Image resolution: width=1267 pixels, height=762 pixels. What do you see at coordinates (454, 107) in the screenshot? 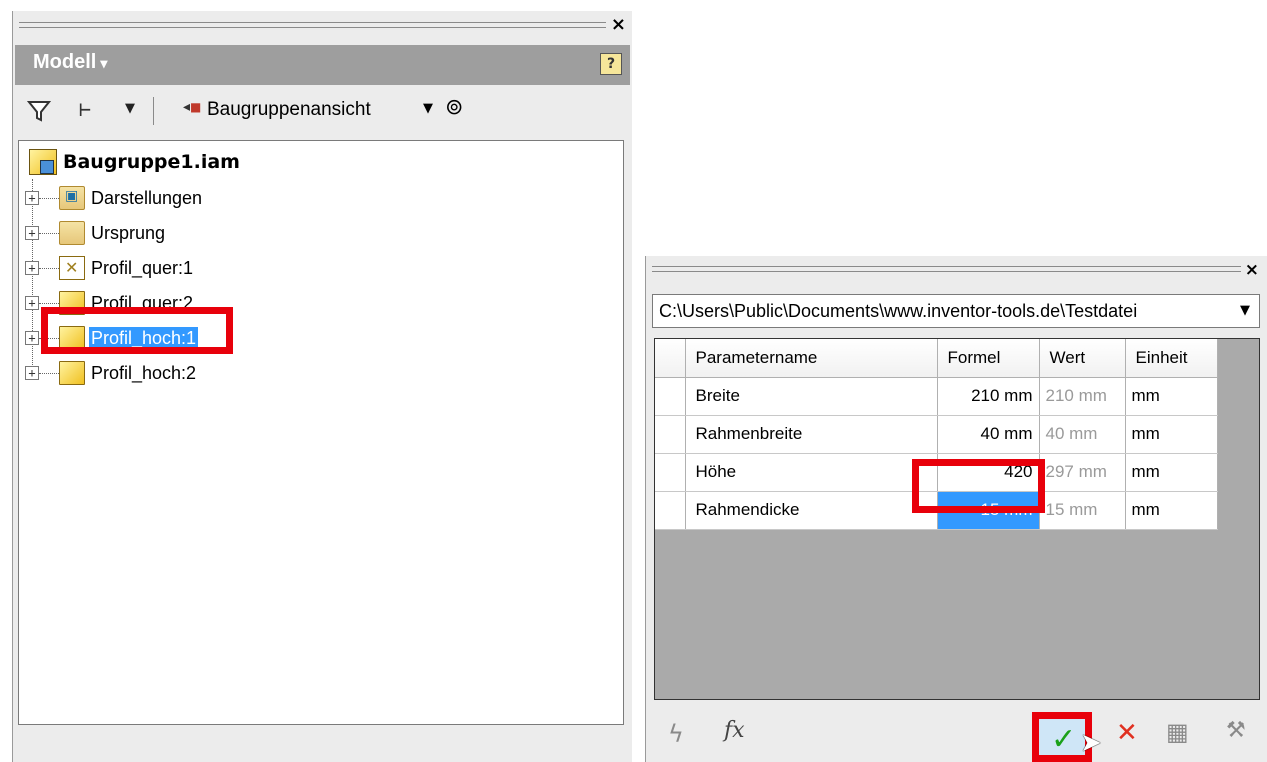
I see `binoculars-icon: ⊚` at bounding box center [454, 107].